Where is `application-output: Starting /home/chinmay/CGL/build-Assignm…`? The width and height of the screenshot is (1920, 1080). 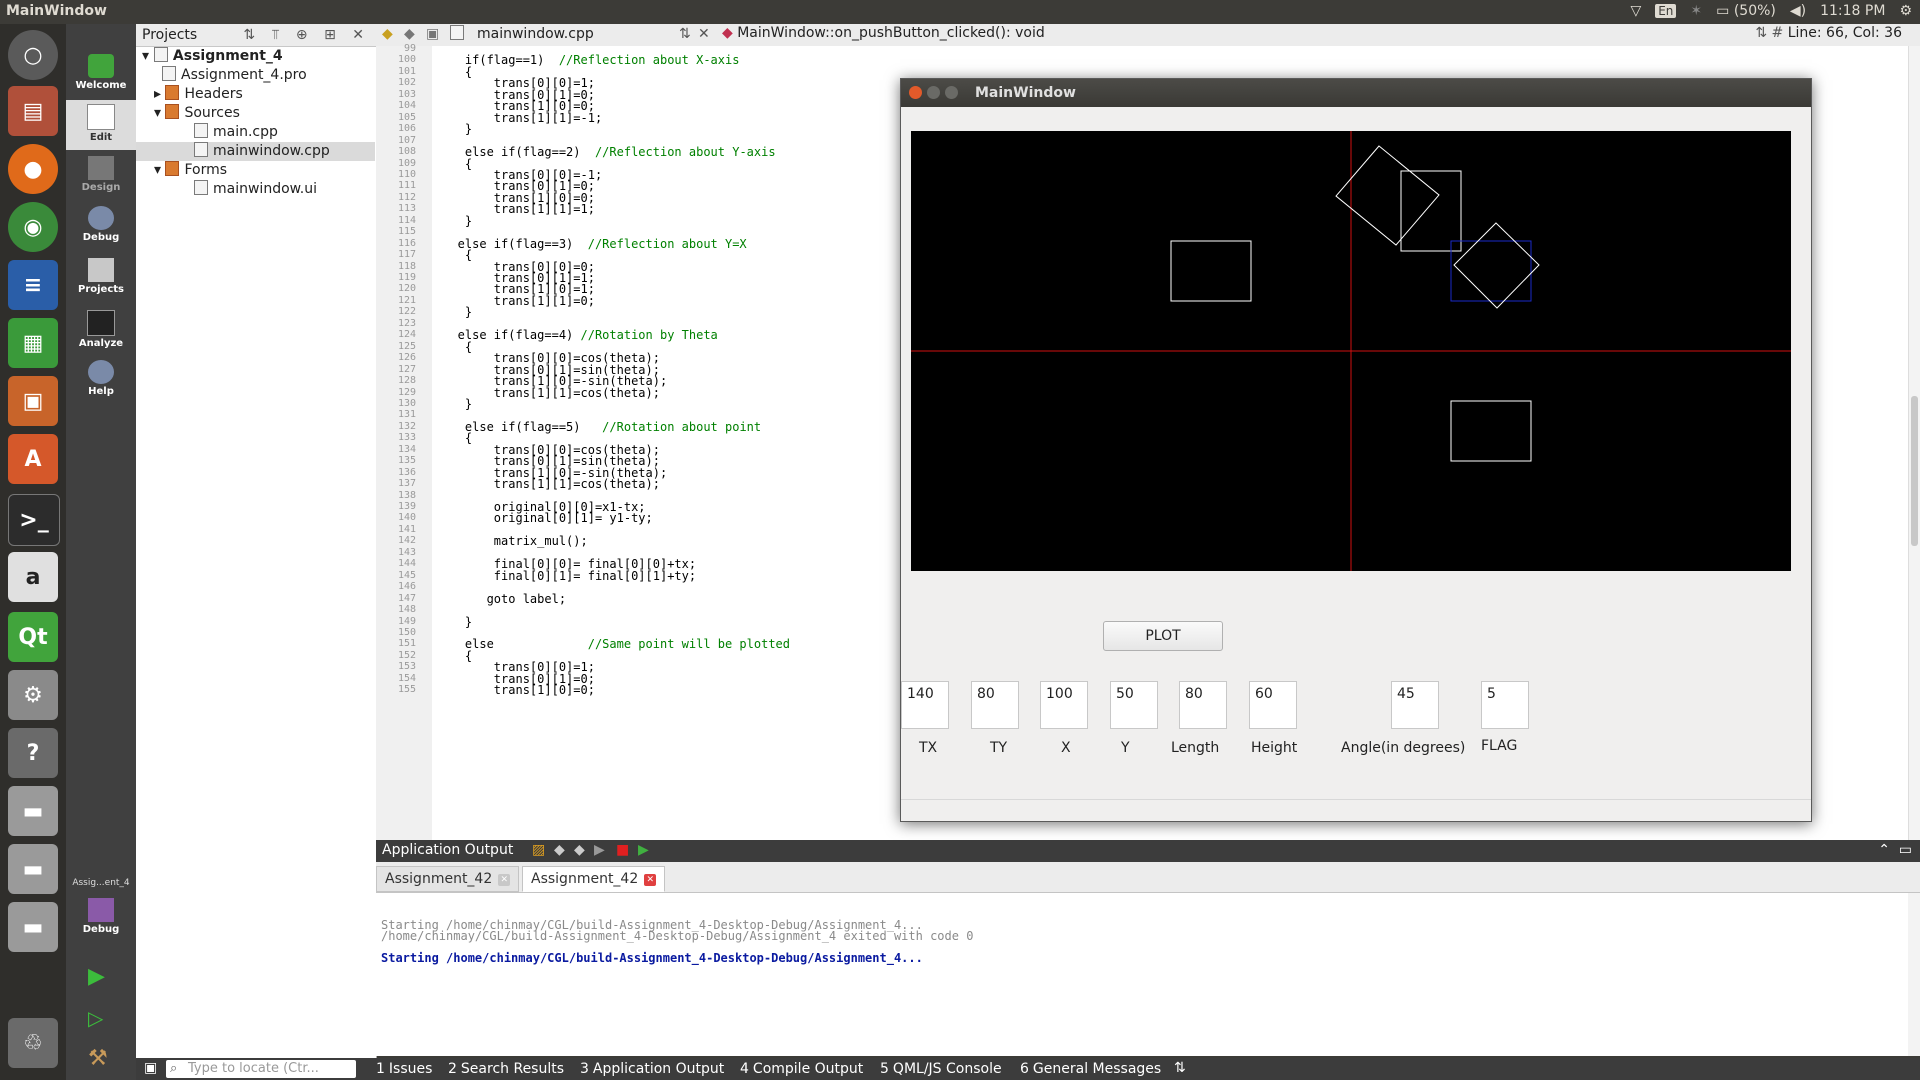
application-output: Starting /home/chinmay/CGL/build-Assignm… is located at coordinates (1142, 974).